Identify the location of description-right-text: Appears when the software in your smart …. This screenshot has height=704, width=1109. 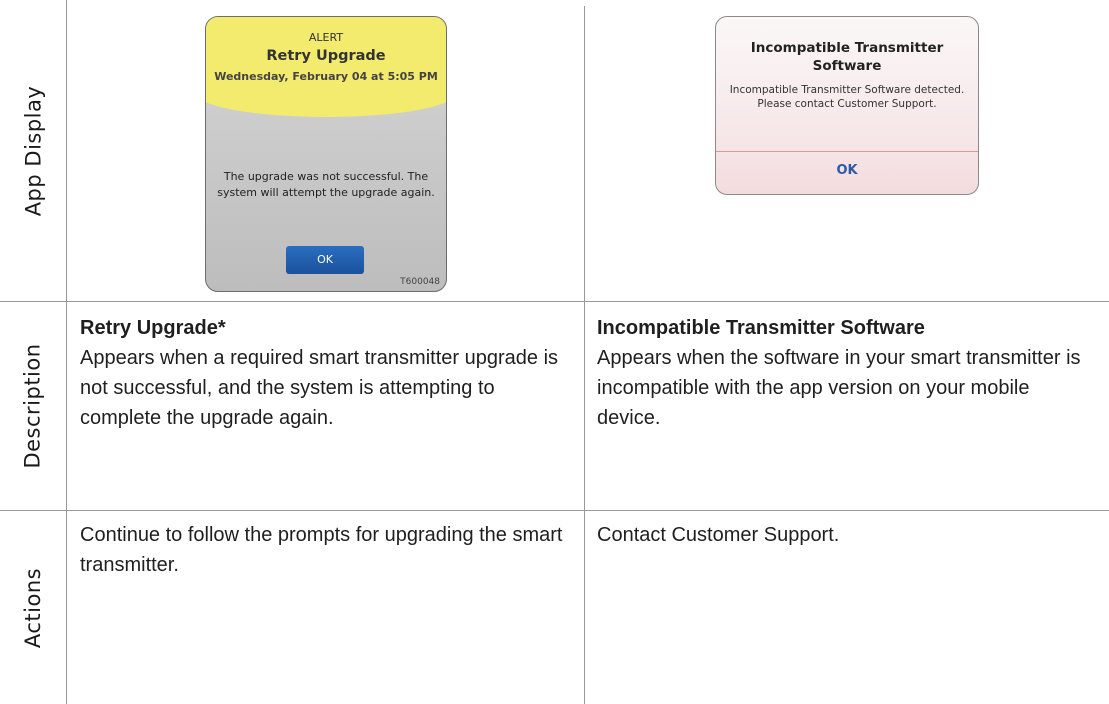
(839, 388).